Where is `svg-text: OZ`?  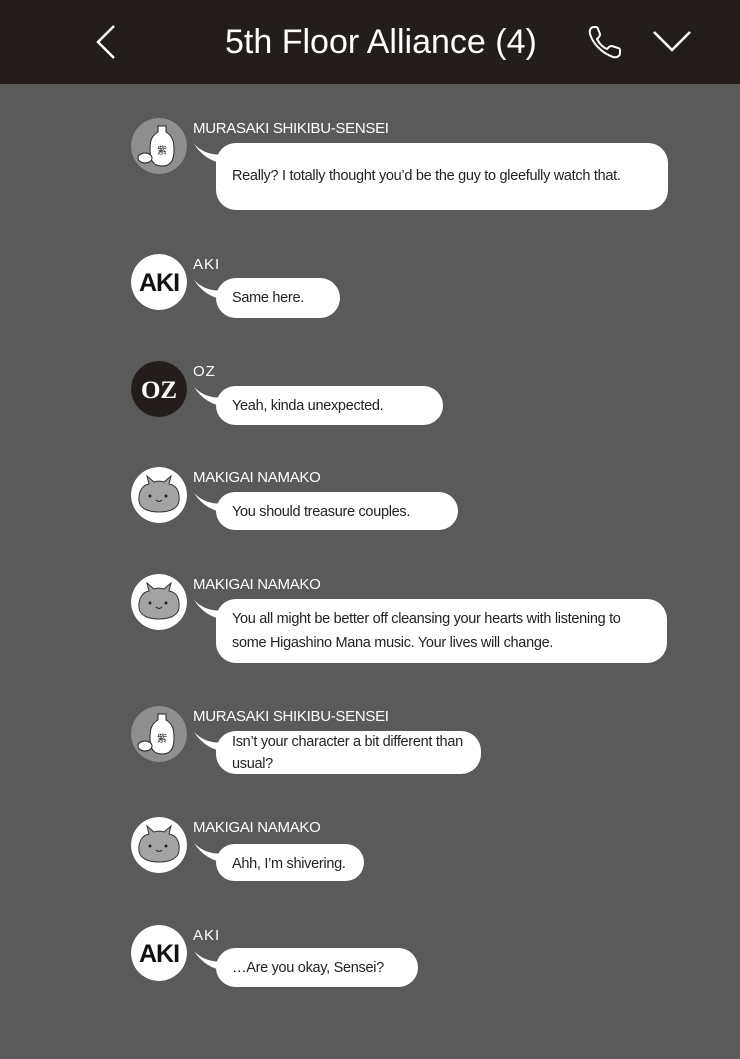 svg-text: OZ is located at coordinates (159, 390).